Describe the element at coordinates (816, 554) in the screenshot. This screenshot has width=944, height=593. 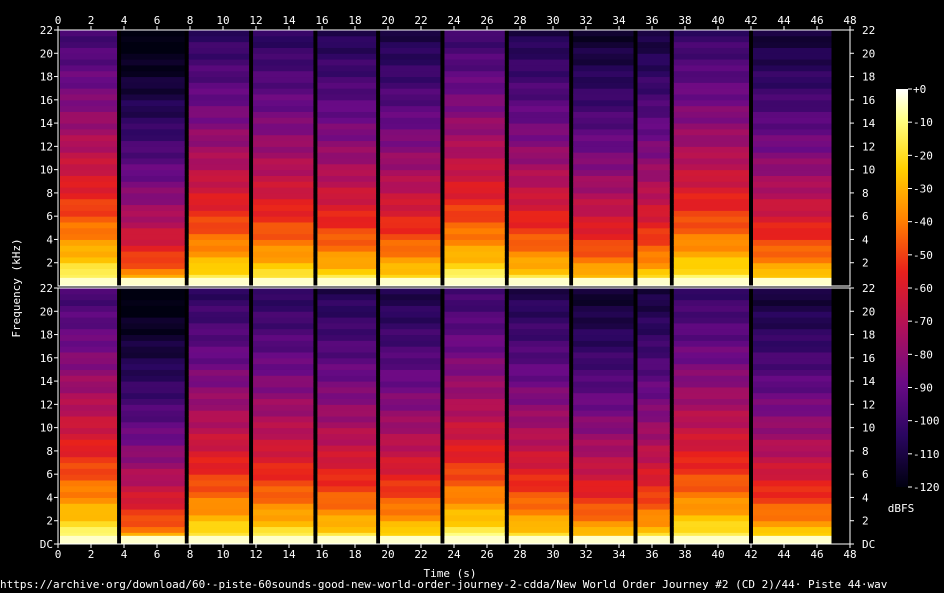
I see `x-tick-label-bottom: 46` at that location.